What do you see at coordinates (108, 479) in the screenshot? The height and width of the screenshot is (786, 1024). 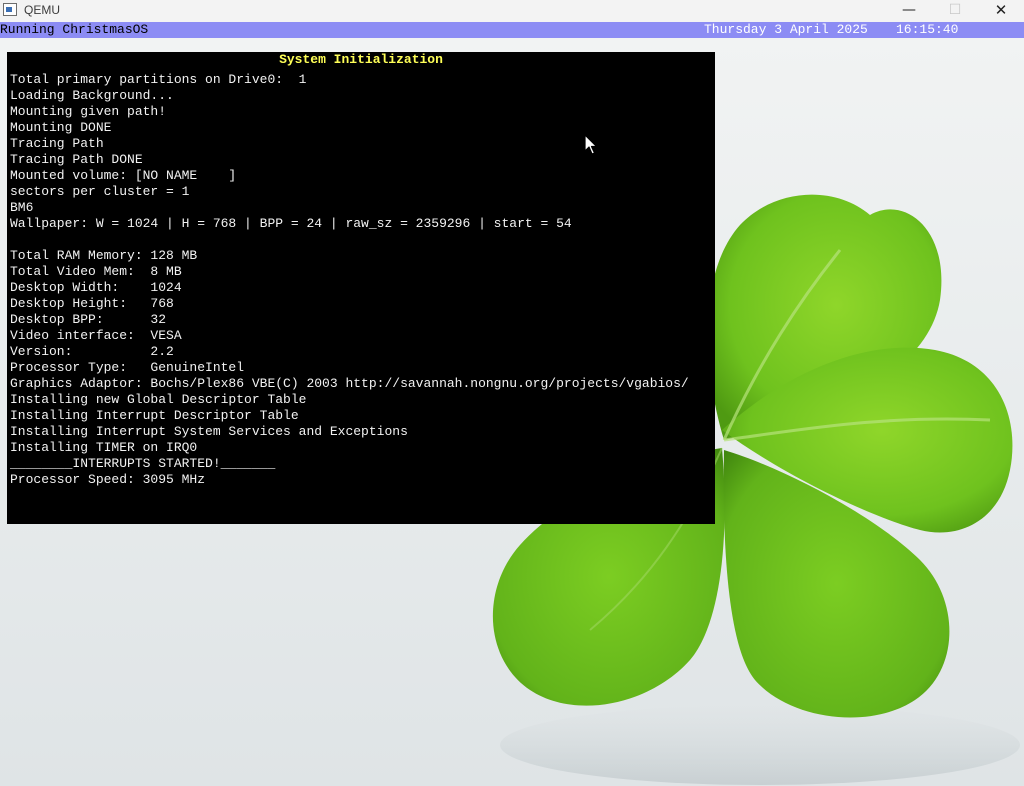 I see `console-line: Processor Speed: 3095 MHz` at bounding box center [108, 479].